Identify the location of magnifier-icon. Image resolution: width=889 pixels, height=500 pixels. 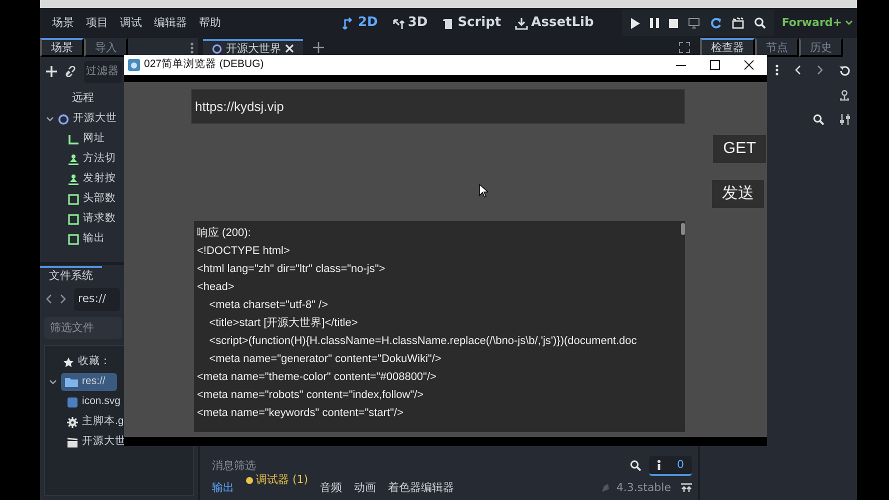
(760, 23).